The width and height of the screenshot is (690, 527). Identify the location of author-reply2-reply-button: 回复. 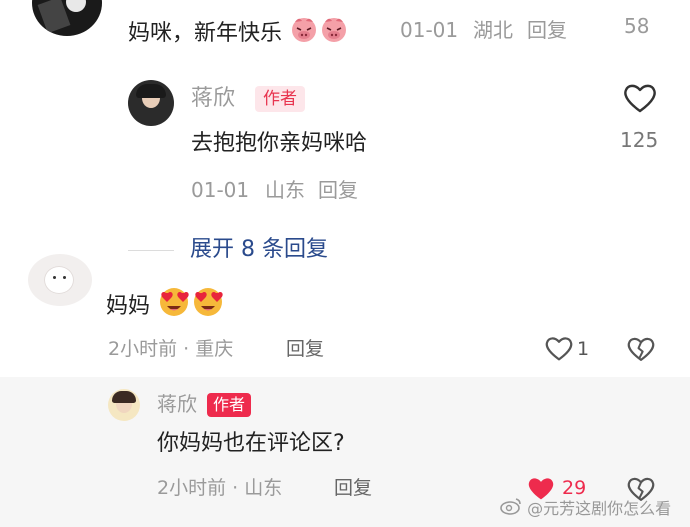
(353, 488).